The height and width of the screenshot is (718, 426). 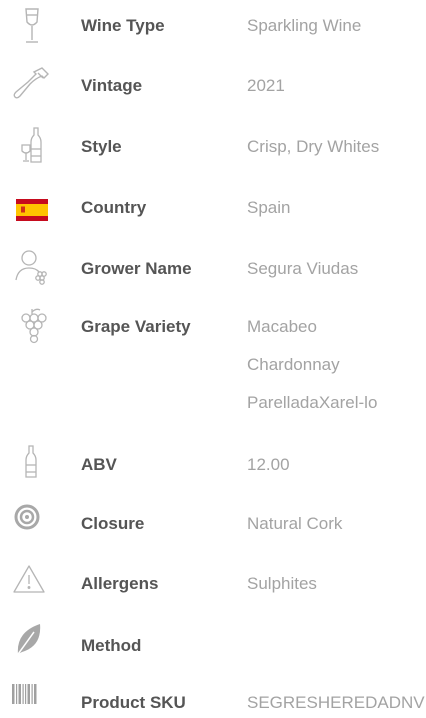 I want to click on attribute-row-vintage: Vintage 2021, so click(x=213, y=89).